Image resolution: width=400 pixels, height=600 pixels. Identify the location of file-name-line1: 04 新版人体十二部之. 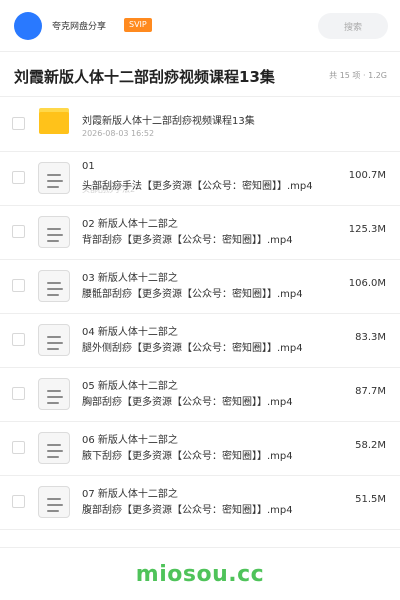
(130, 332).